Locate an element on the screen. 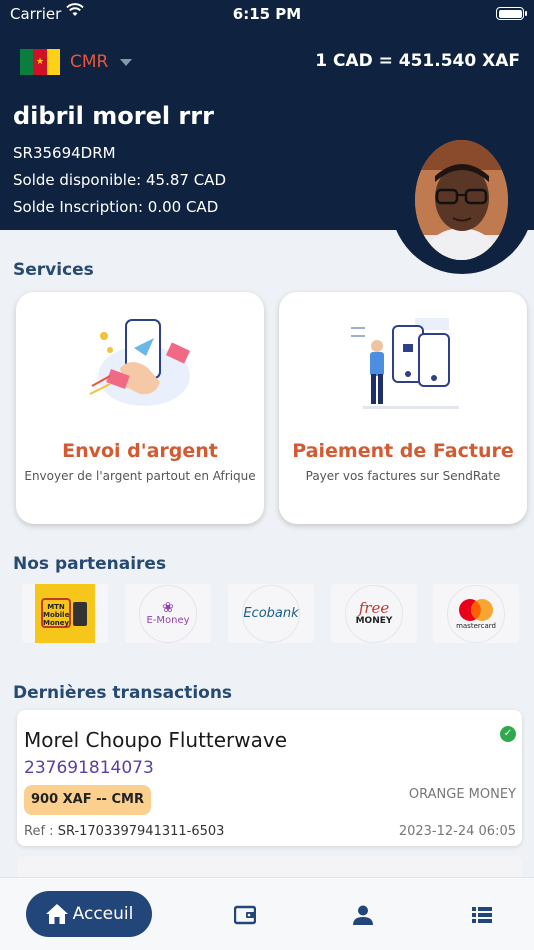 Image resolution: width=534 pixels, height=950 pixels. free-logo: free is located at coordinates (374, 608).